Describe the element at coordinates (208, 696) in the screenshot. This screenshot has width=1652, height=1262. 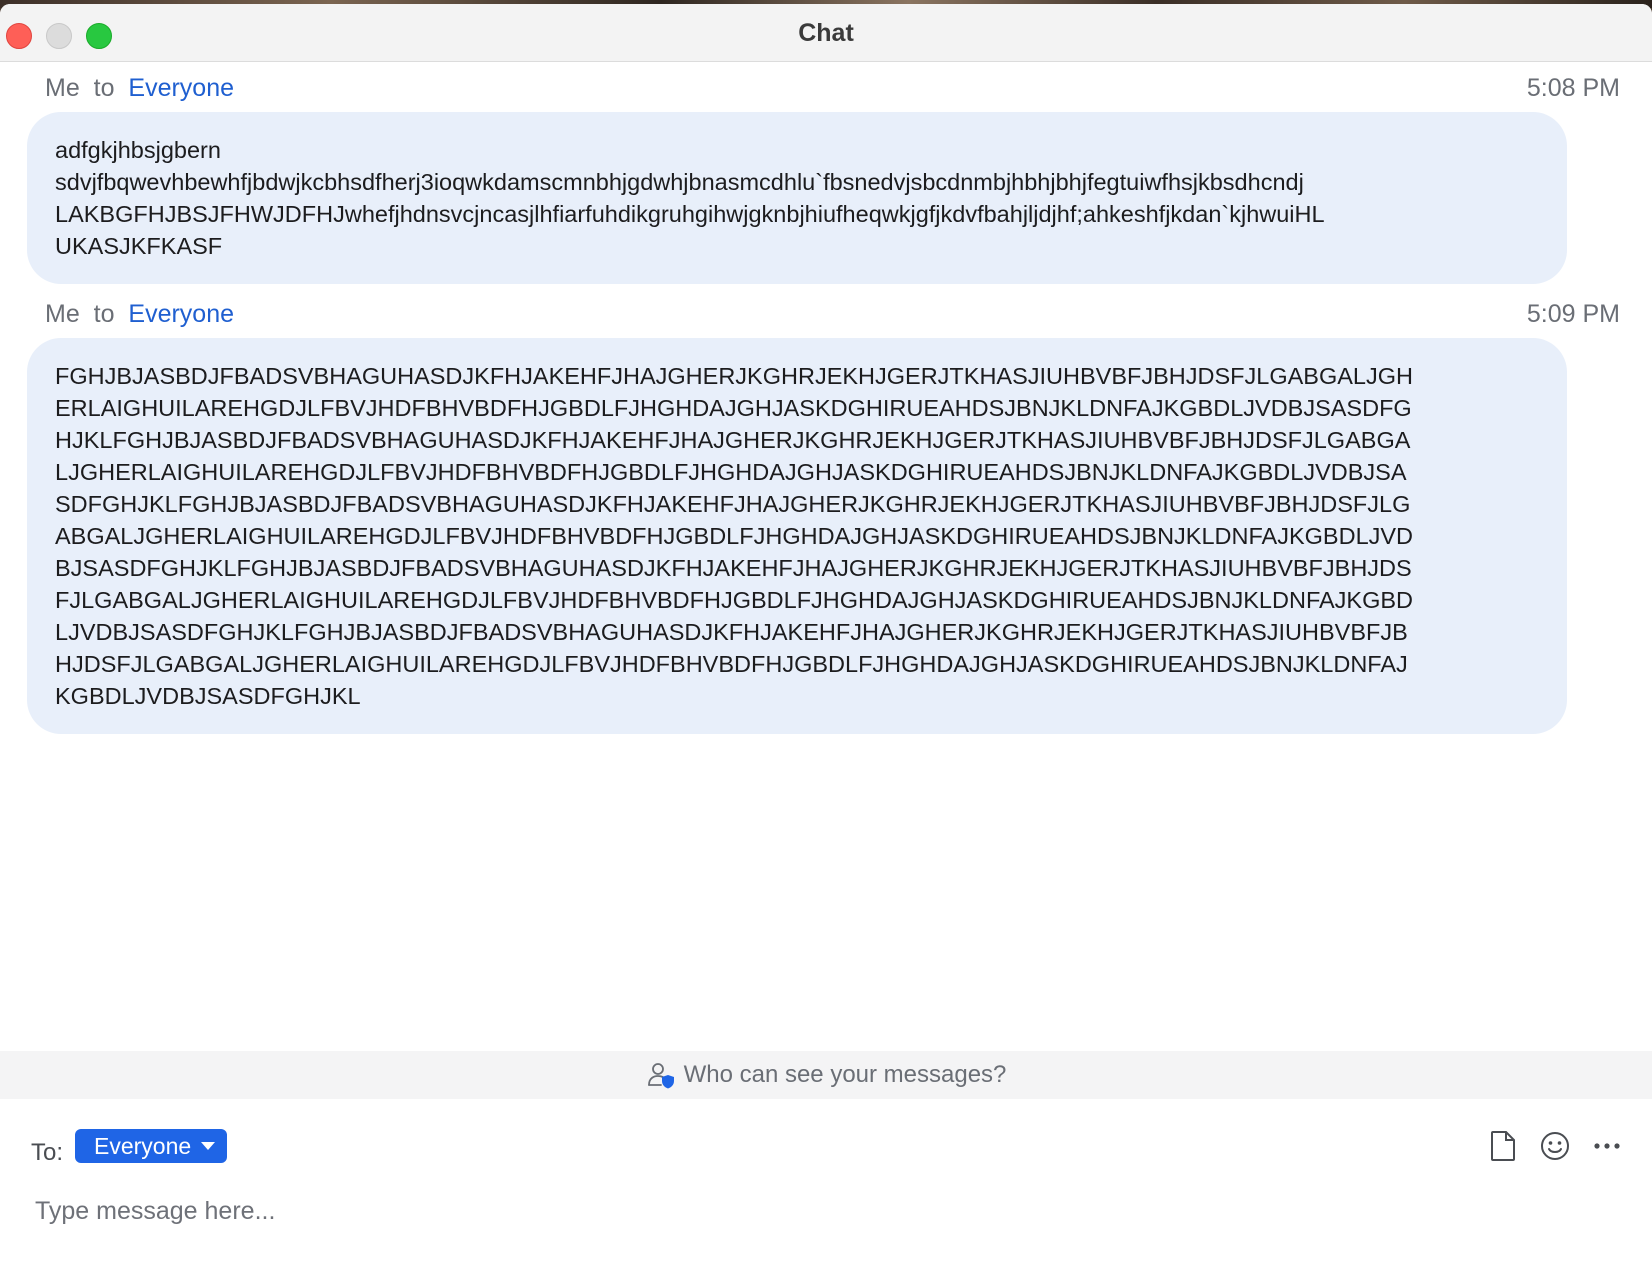
I see `message-line: KGBDLJVDBJSASDFGHJKL` at that location.